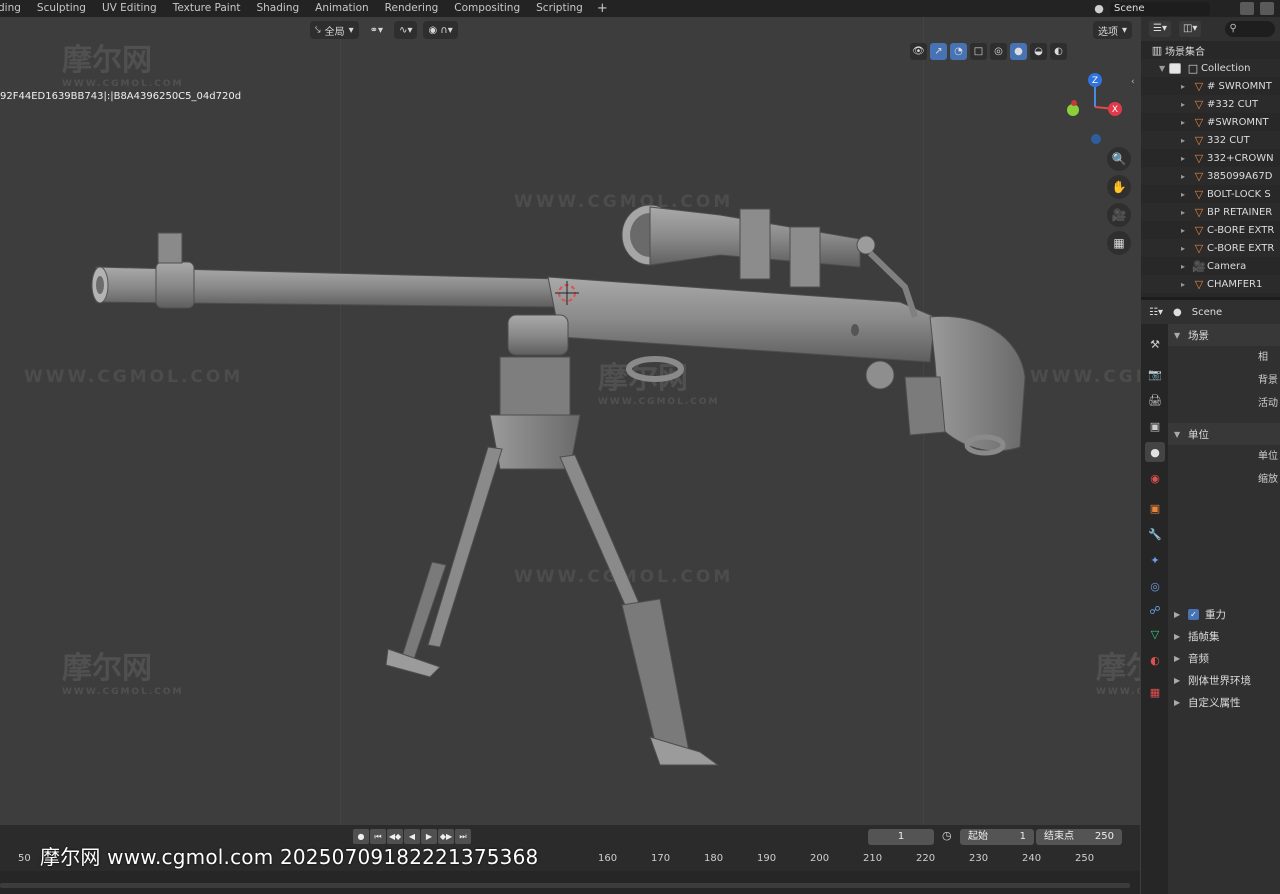  What do you see at coordinates (14, 8) in the screenshot?
I see `workspace-tab-modeling: ding` at bounding box center [14, 8].